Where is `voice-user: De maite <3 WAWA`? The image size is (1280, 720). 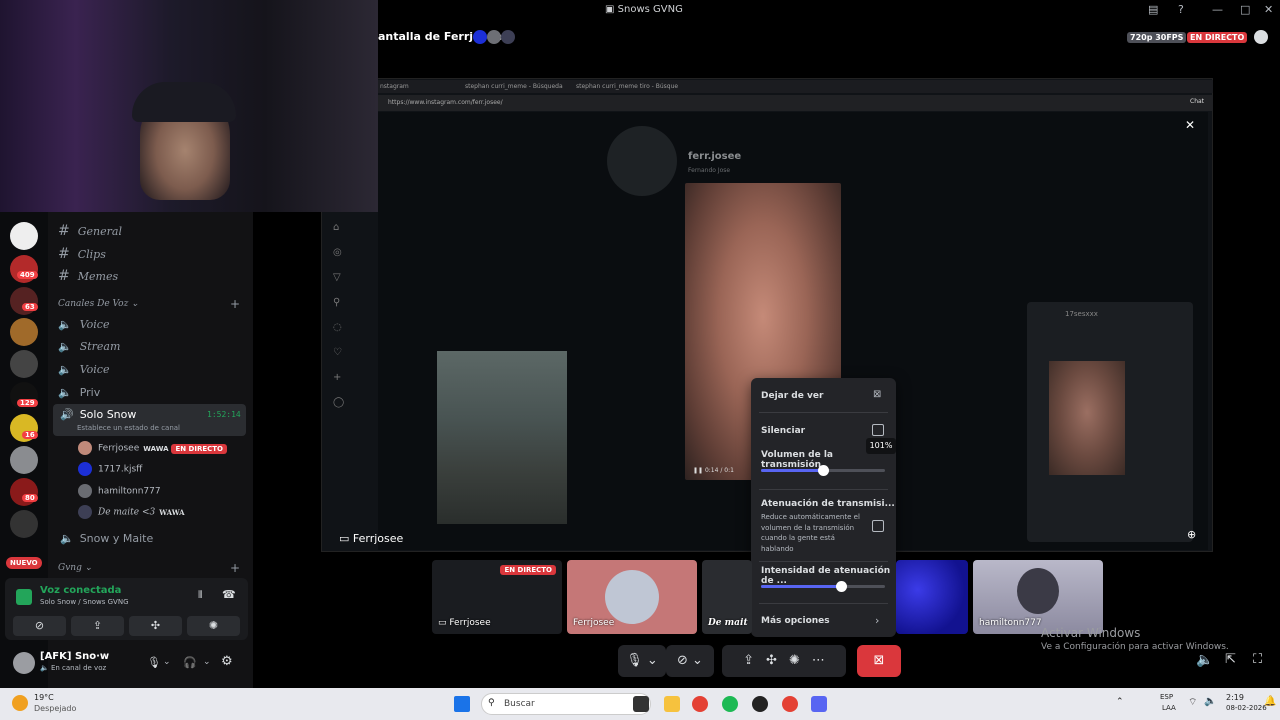 voice-user: De maite <3 WAWA is located at coordinates (131, 512).